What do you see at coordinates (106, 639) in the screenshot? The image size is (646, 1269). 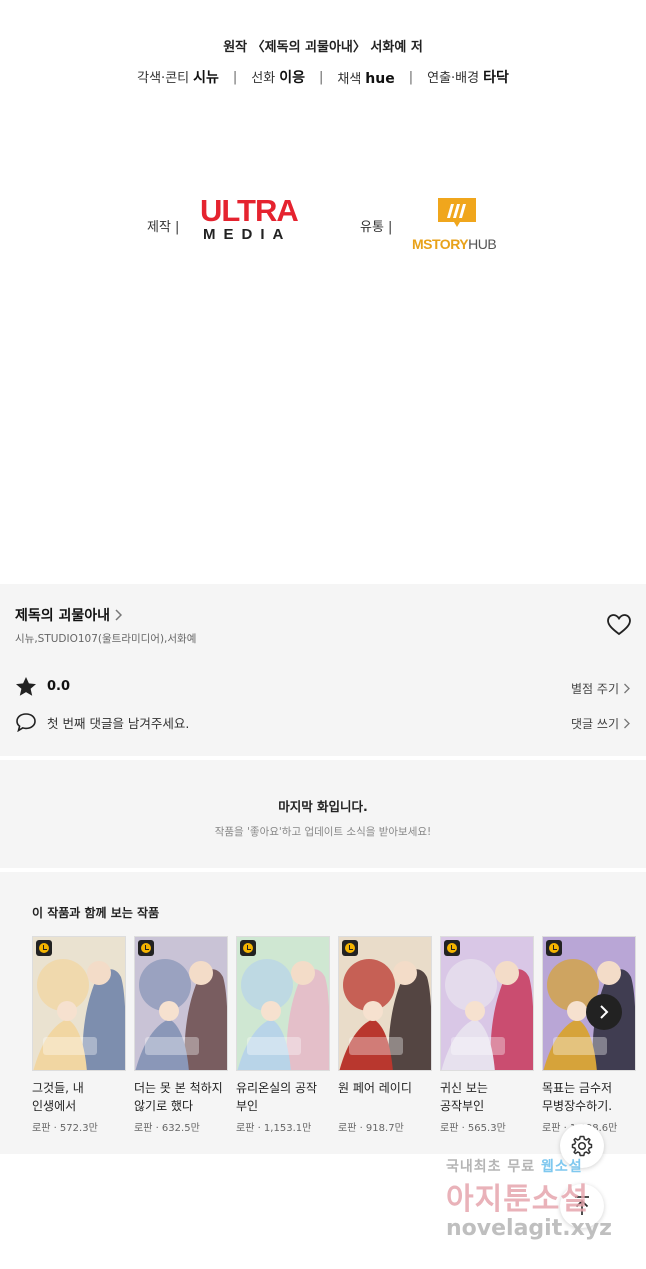 I see `work-authors: 시뉴,STUDIO107(울트라미디어),서화예` at bounding box center [106, 639].